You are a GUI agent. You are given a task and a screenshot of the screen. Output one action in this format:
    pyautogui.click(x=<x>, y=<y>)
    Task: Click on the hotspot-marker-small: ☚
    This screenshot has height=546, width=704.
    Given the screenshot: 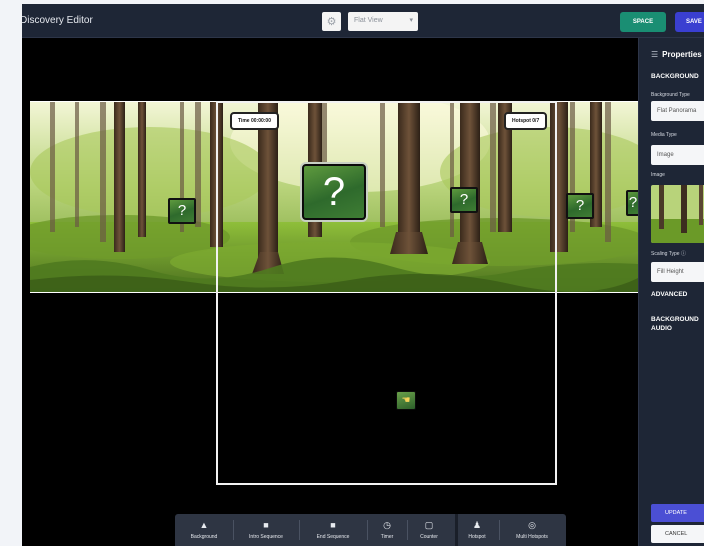 What is the action you would take?
    pyautogui.click(x=406, y=400)
    